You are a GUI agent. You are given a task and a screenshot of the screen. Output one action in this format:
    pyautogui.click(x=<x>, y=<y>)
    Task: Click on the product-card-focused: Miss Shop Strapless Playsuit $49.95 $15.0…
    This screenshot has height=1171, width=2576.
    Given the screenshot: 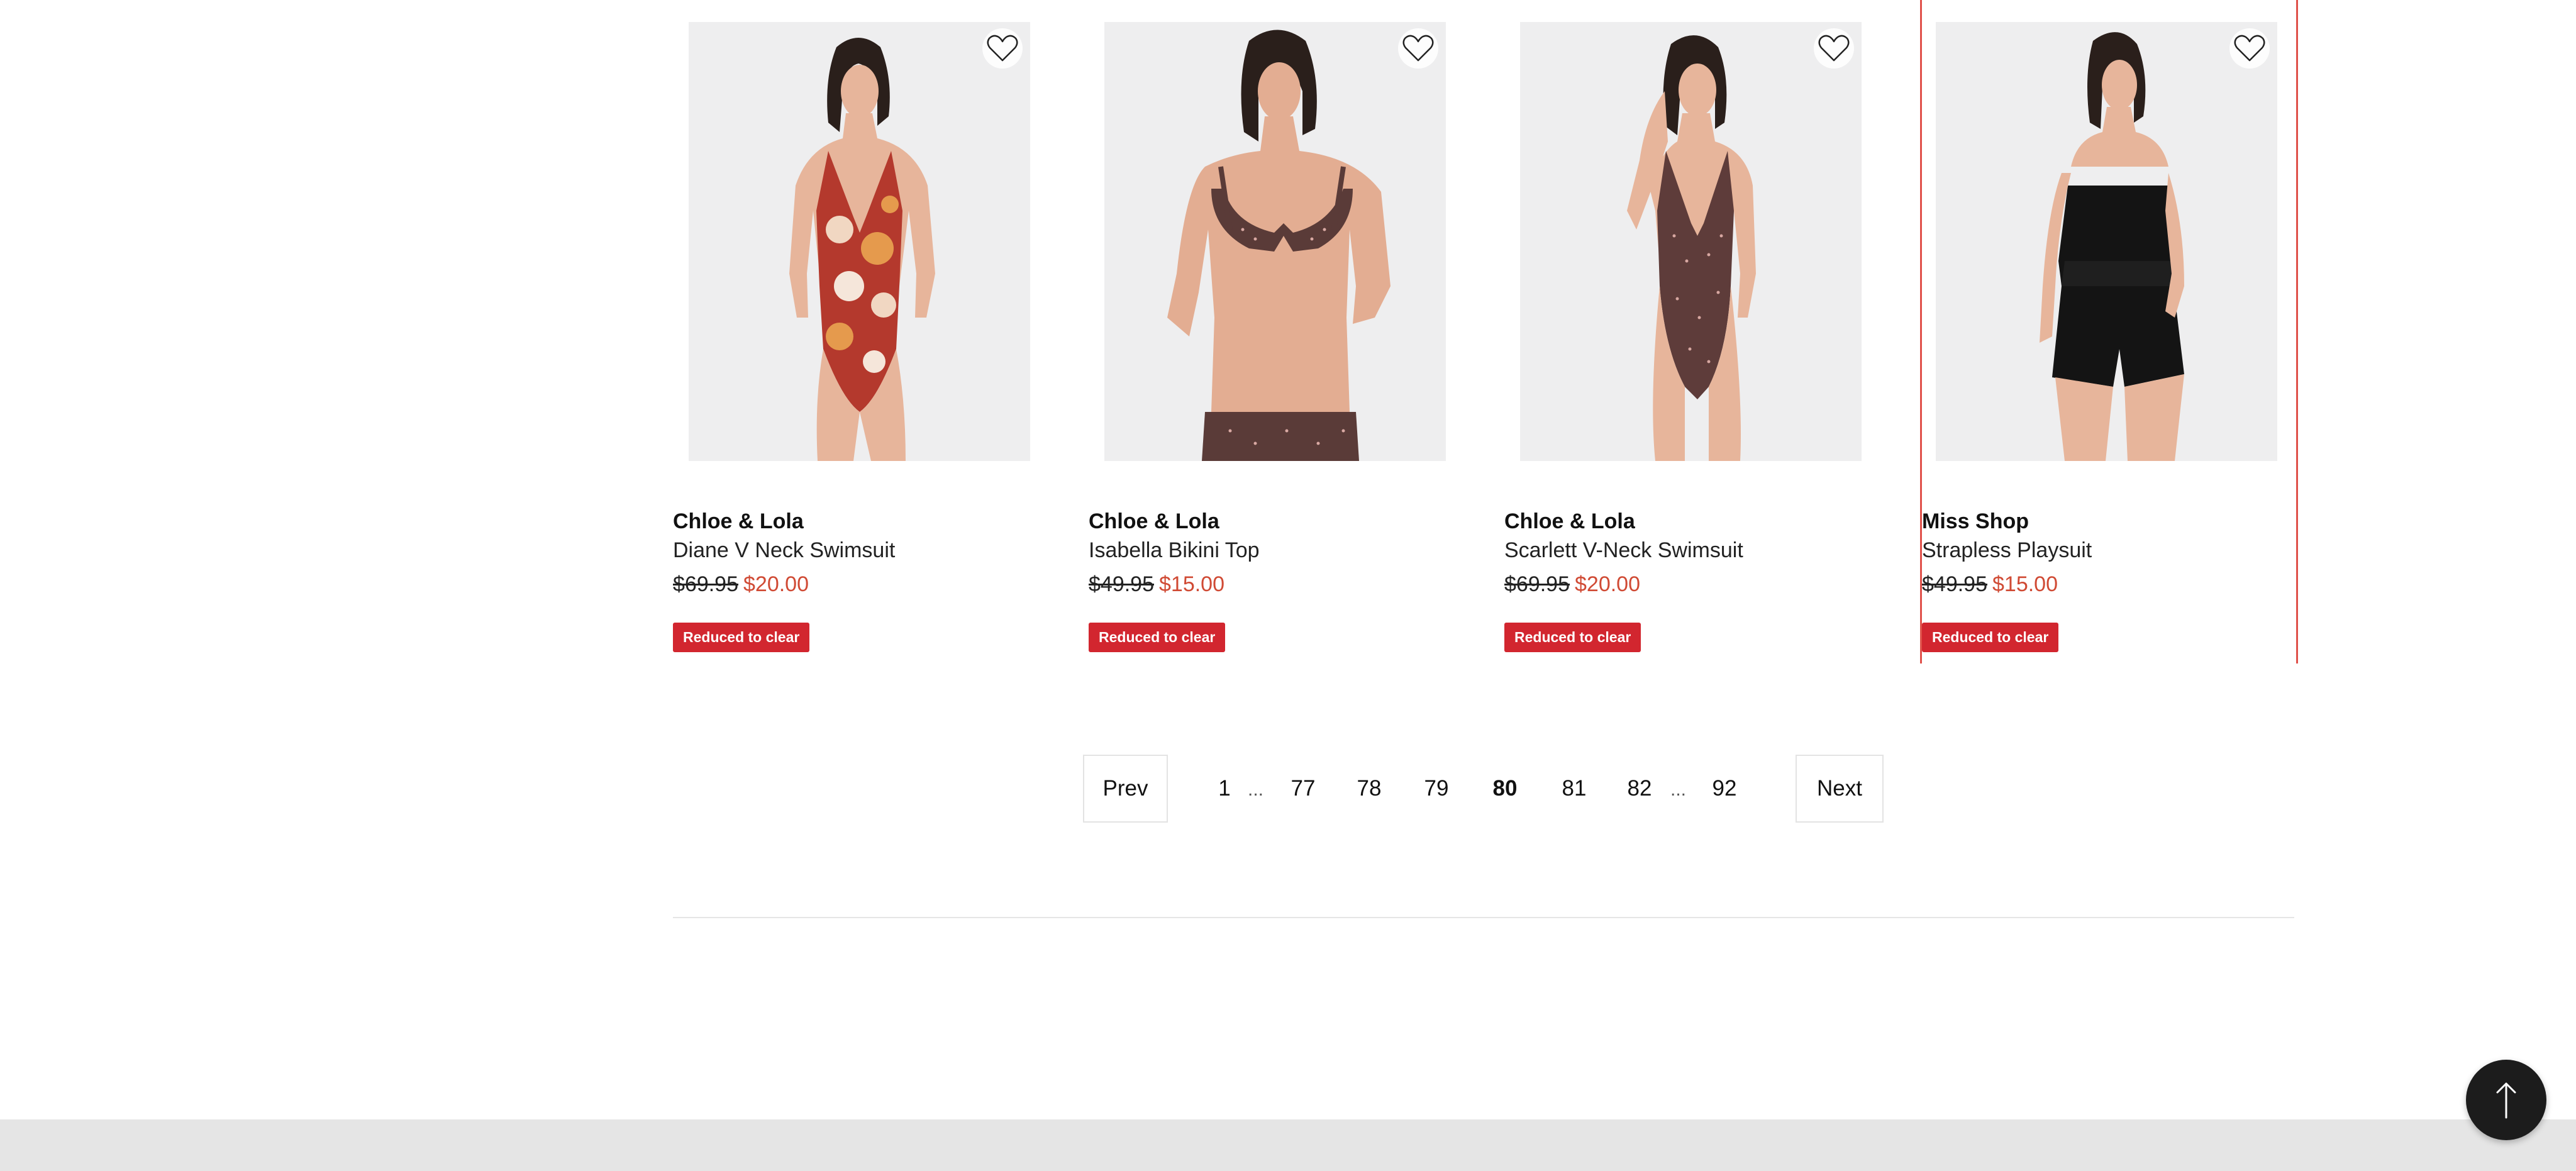 What is the action you would take?
    pyautogui.click(x=2109, y=331)
    